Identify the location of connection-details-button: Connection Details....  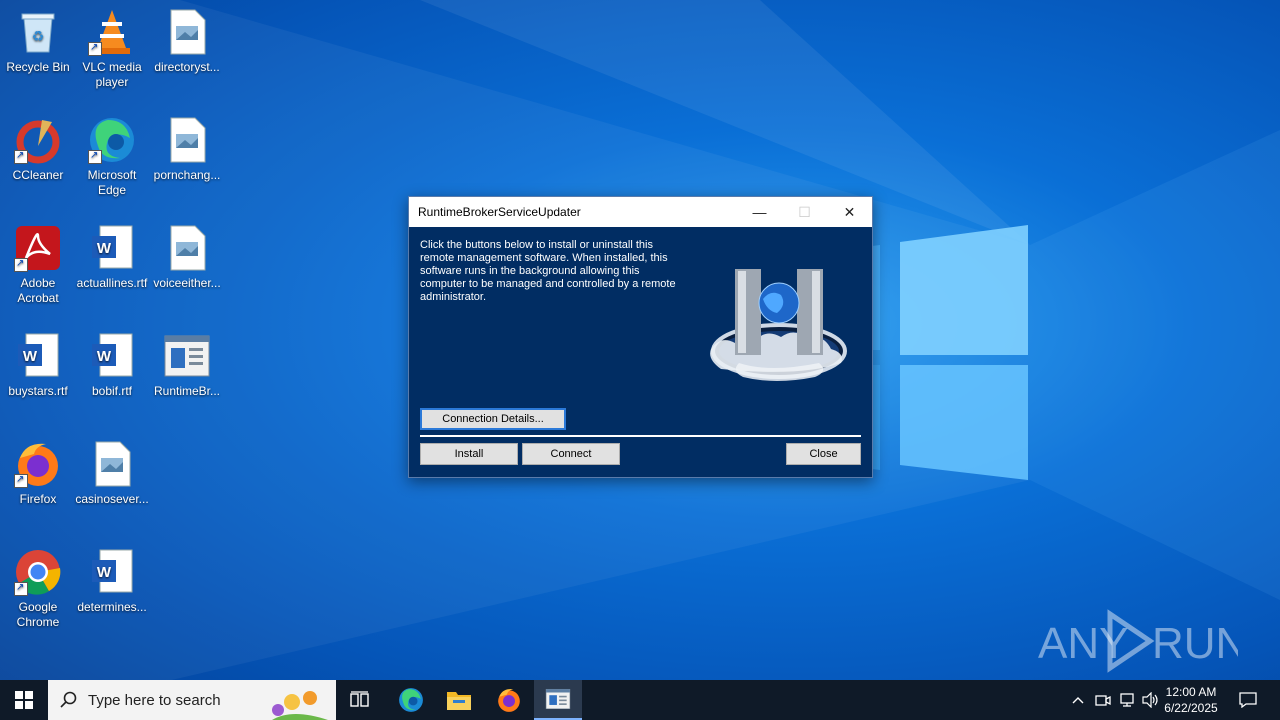
(493, 419).